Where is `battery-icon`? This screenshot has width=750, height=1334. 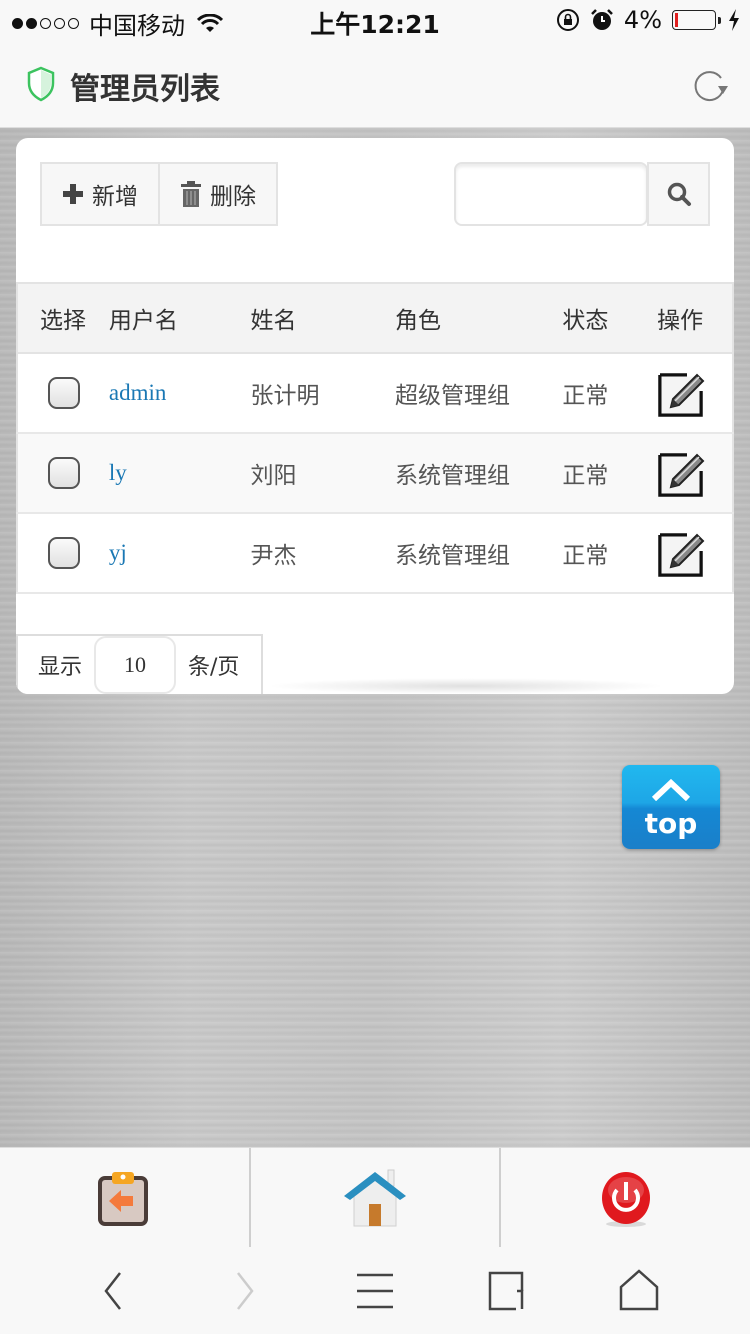
battery-icon is located at coordinates (696, 20).